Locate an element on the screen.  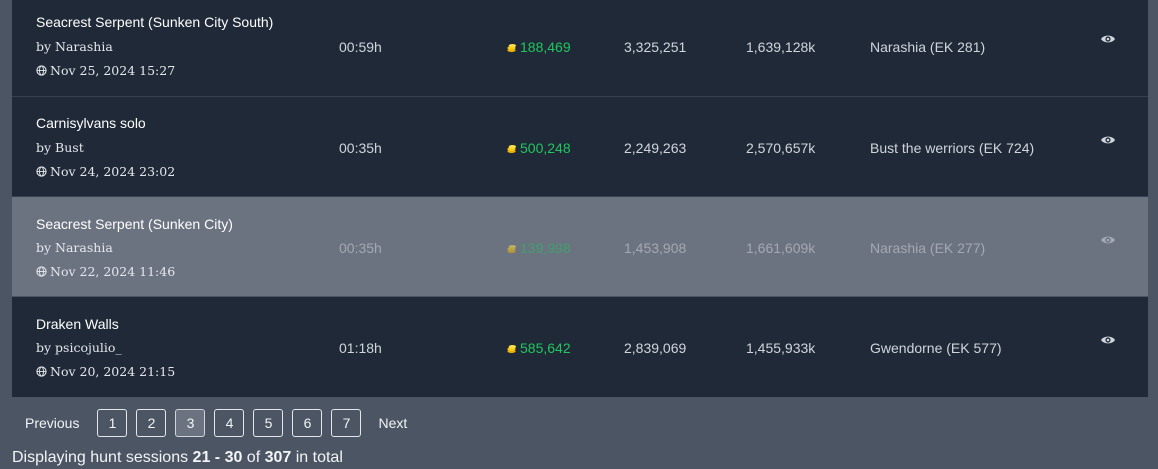
summary-total: 307 is located at coordinates (278, 457).